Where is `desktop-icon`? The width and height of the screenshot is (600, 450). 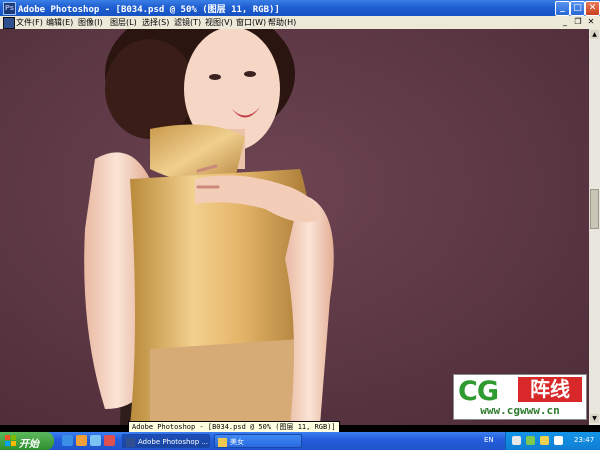
desktop-icon is located at coordinates (95, 440).